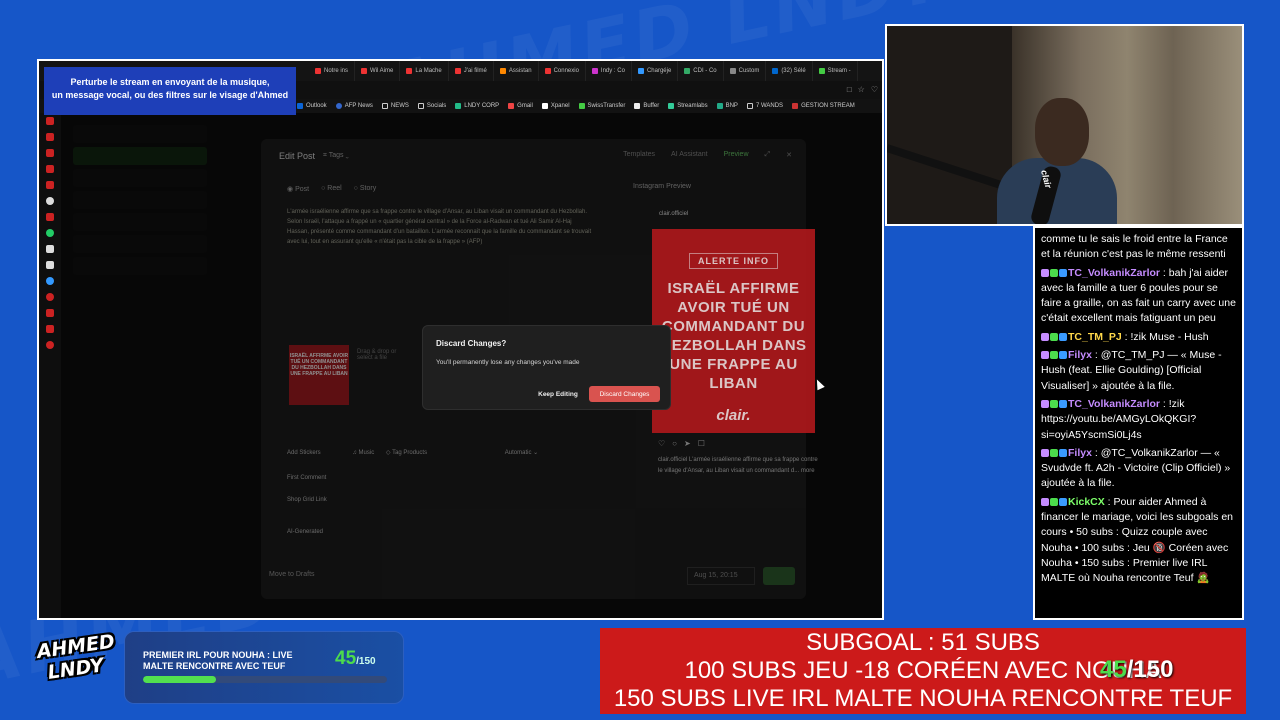 Image resolution: width=1280 pixels, height=720 pixels. What do you see at coordinates (50, 345) in the screenshot?
I see `settings-icon` at bounding box center [50, 345].